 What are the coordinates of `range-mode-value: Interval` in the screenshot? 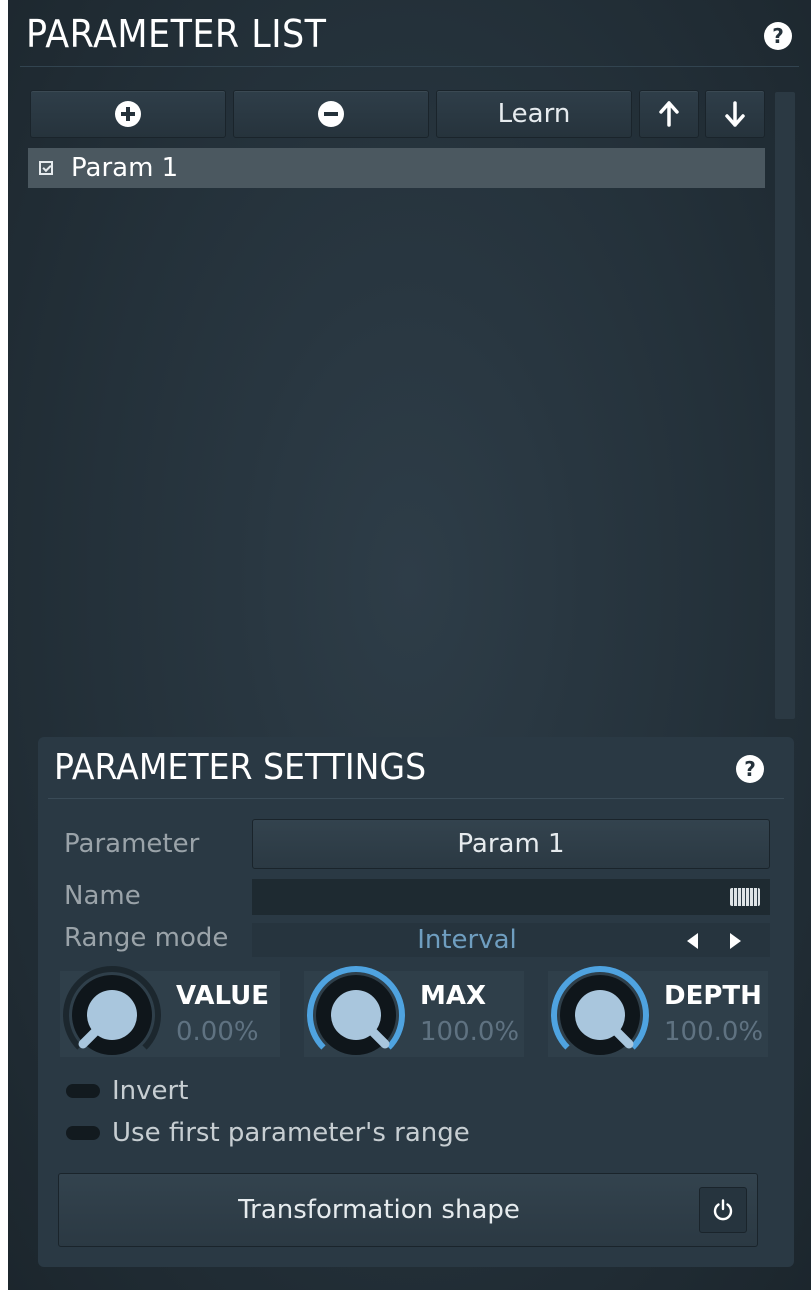 It's located at (467, 940).